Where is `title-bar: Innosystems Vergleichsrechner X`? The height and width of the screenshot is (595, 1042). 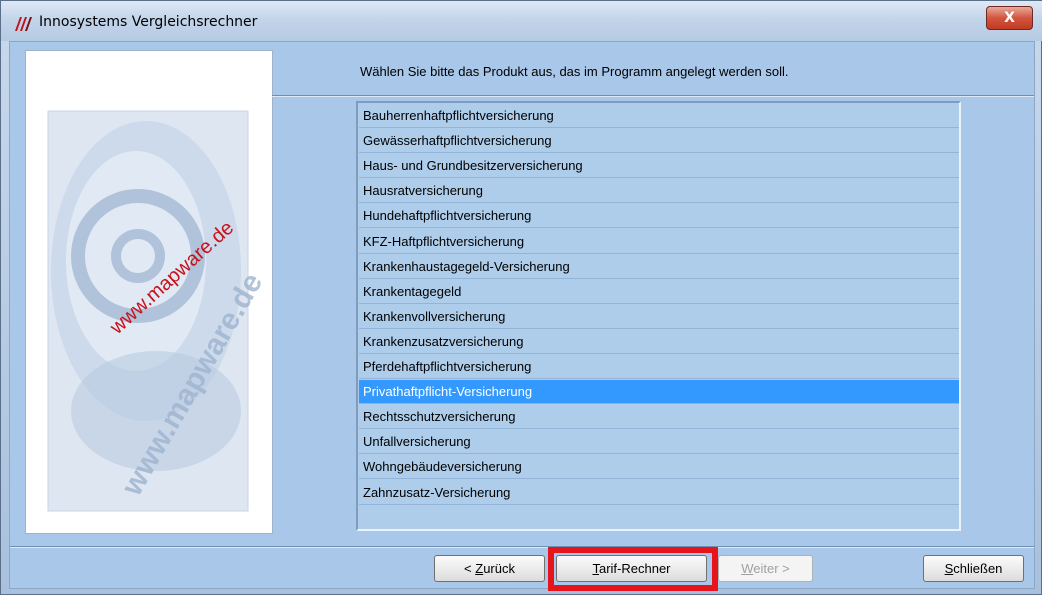
title-bar: Innosystems Vergleichsrechner X is located at coordinates (521, 21).